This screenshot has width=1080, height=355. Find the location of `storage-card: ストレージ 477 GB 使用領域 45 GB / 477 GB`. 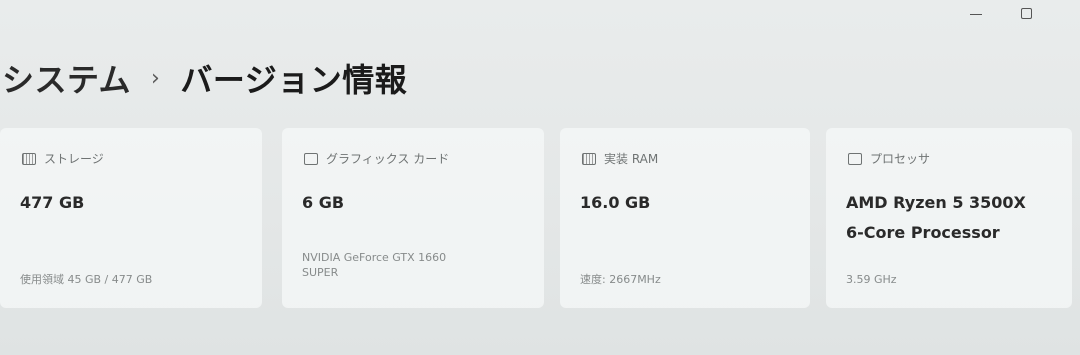

storage-card: ストレージ 477 GB 使用領域 45 GB / 477 GB is located at coordinates (131, 218).